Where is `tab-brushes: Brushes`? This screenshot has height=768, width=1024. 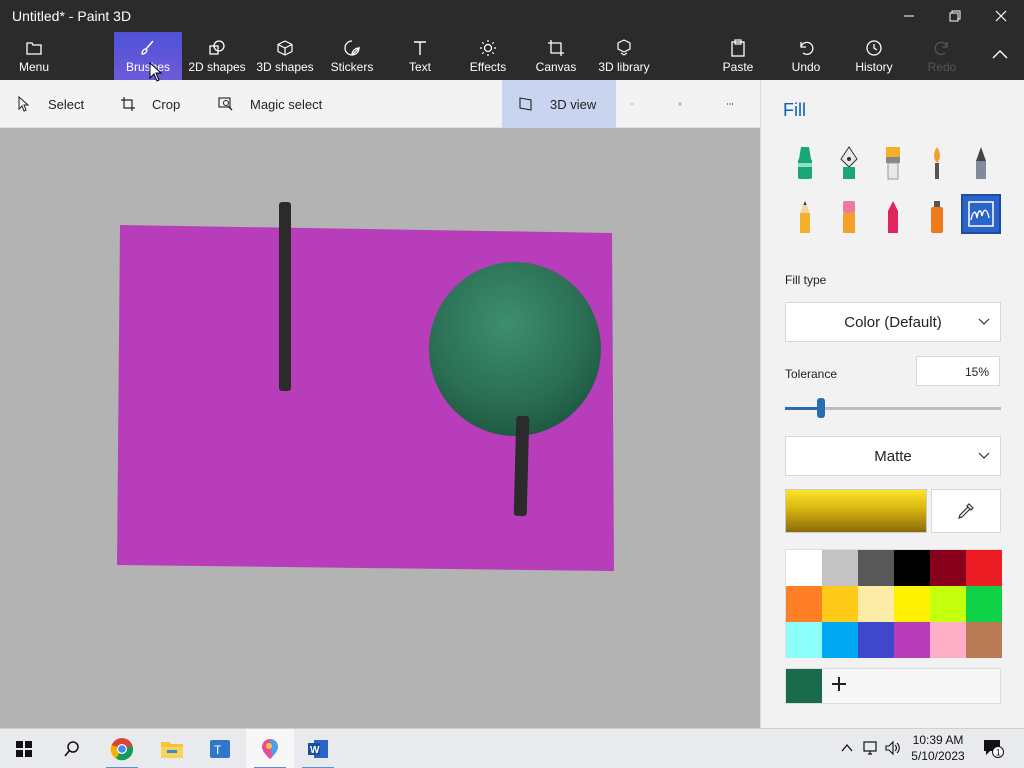 tab-brushes: Brushes is located at coordinates (148, 56).